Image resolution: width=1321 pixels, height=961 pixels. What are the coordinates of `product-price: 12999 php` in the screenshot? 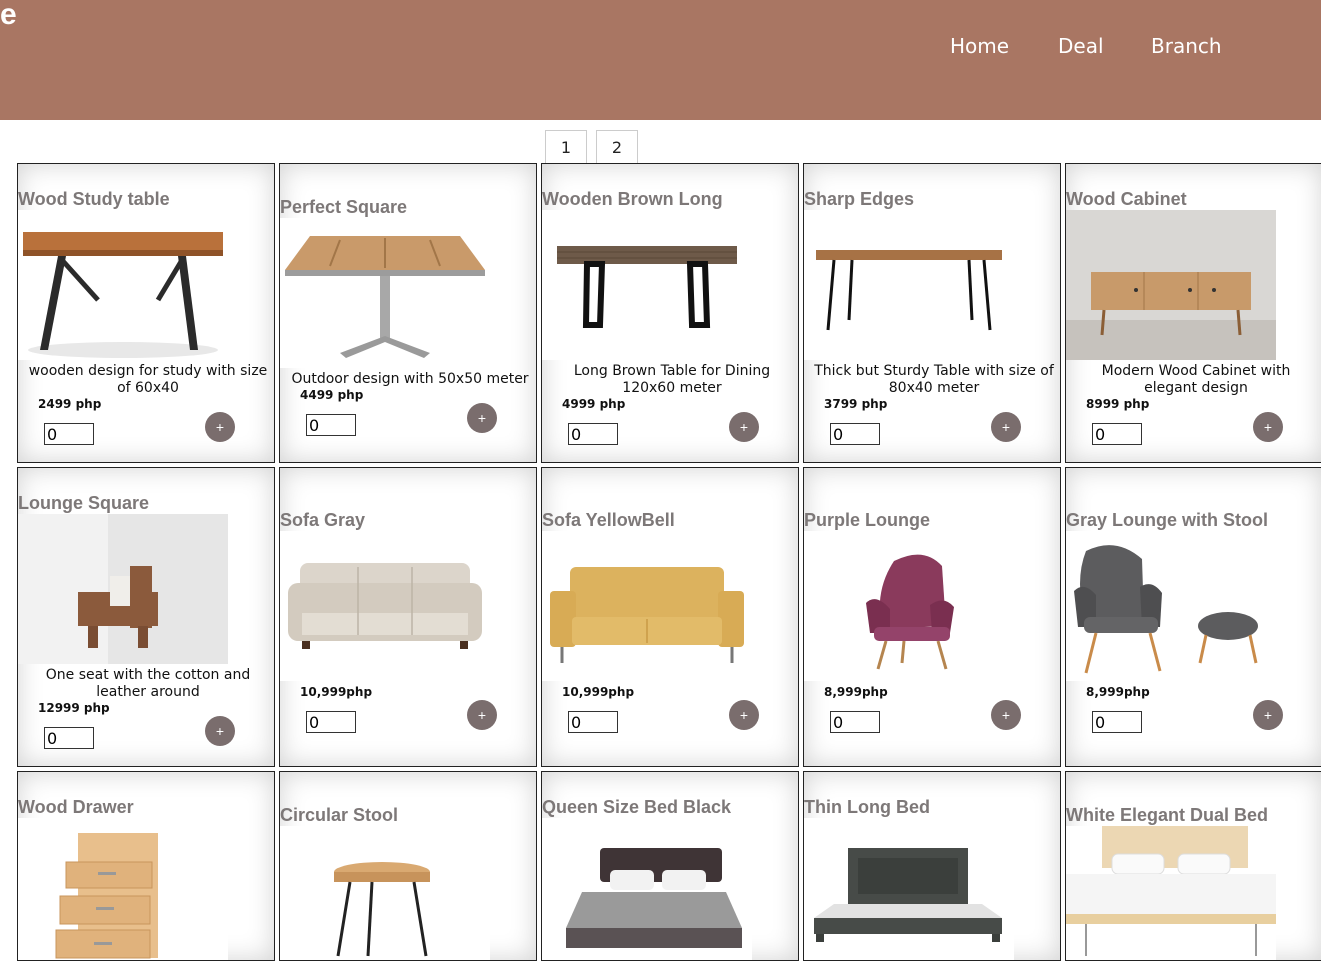 It's located at (74, 708).